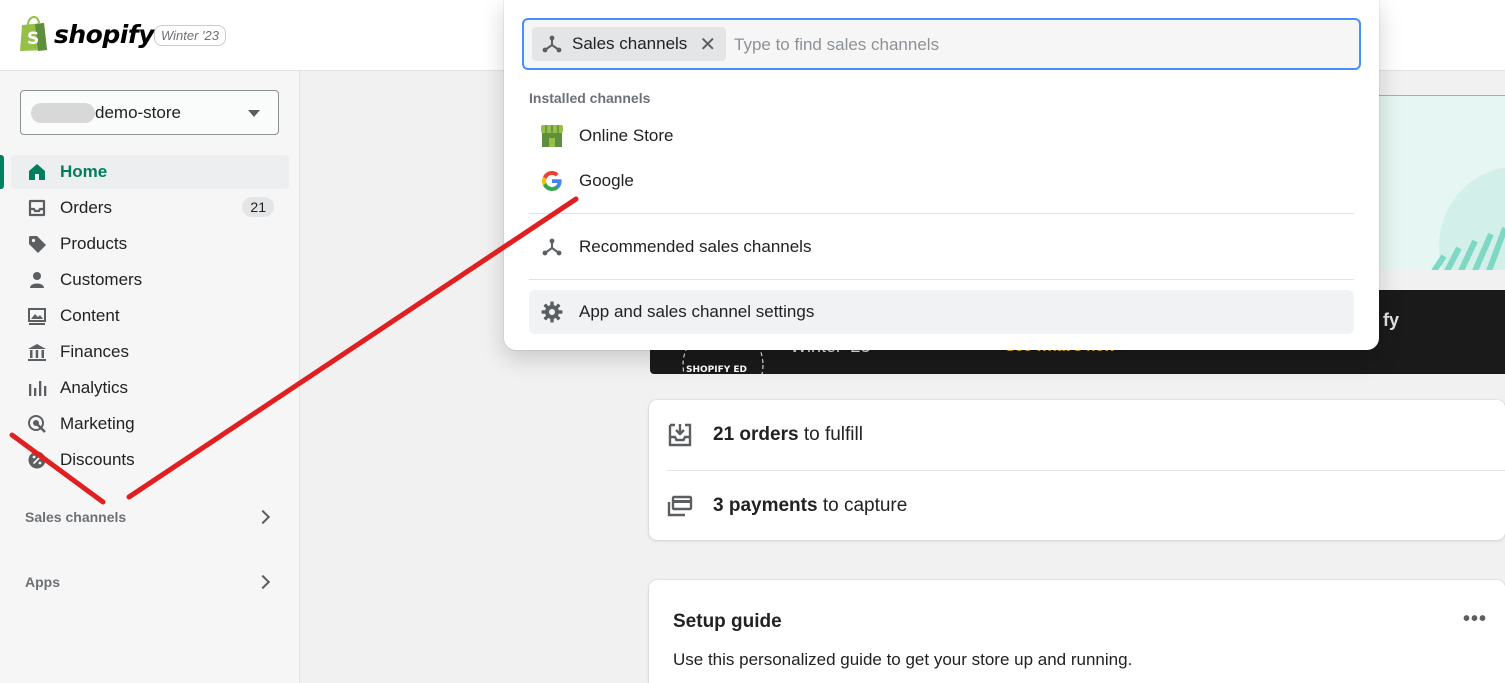 This screenshot has width=1505, height=683. Describe the element at coordinates (941, 312) in the screenshot. I see `app-settings-item: App and sales channel settings` at that location.